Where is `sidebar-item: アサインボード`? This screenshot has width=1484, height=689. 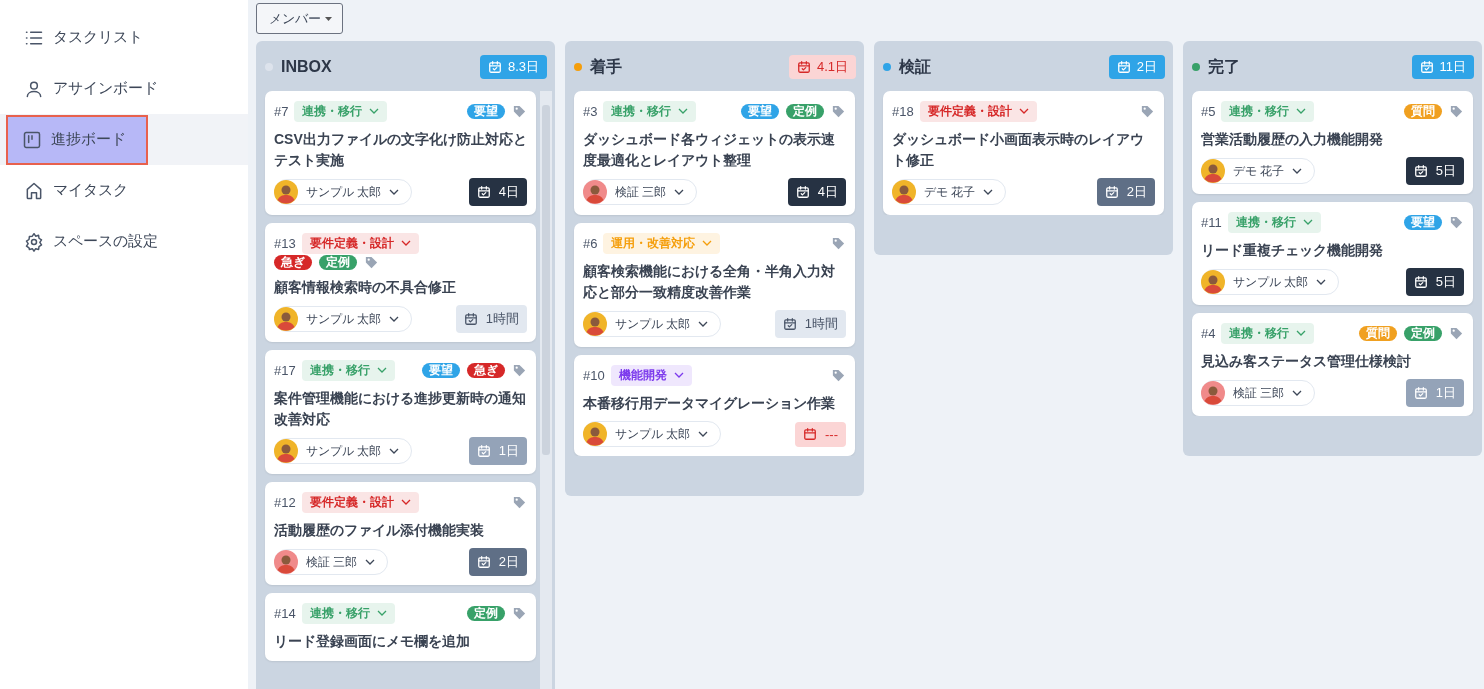 sidebar-item: アサインボード is located at coordinates (90, 88).